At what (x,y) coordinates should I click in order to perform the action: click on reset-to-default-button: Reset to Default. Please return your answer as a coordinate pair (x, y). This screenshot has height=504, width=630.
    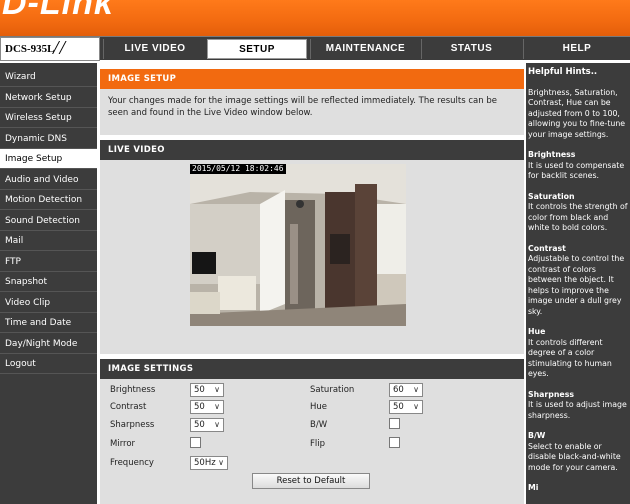
    Looking at the image, I should click on (311, 481).